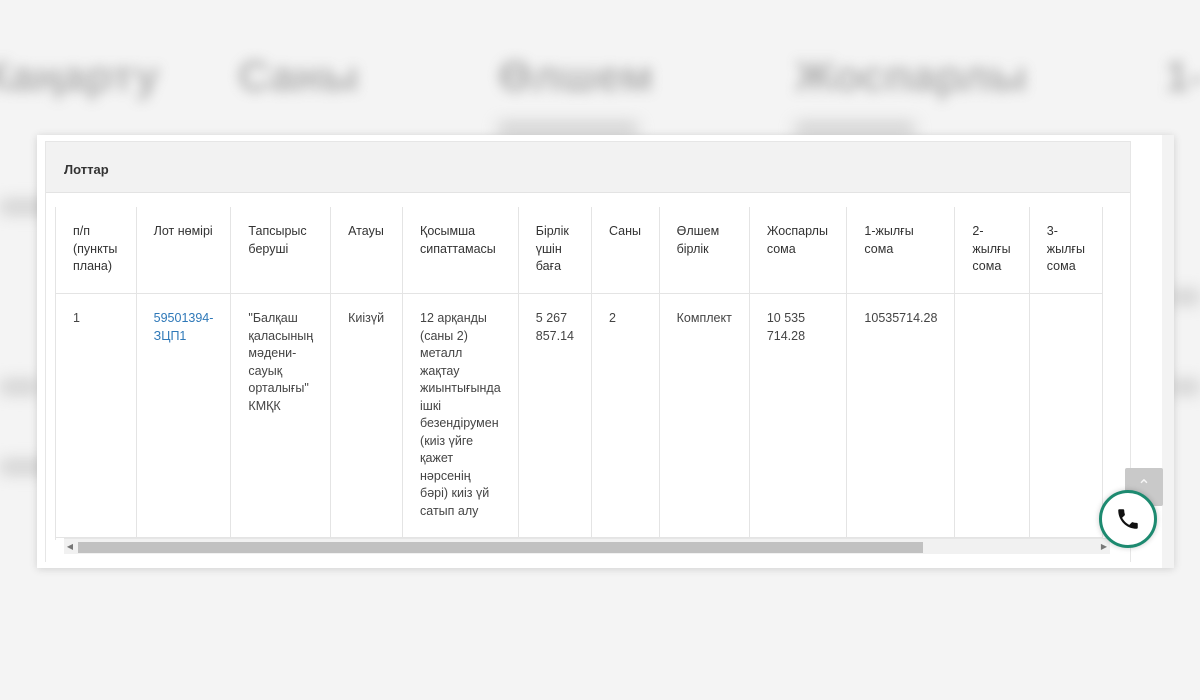 The height and width of the screenshot is (700, 1200). What do you see at coordinates (460, 250) in the screenshot?
I see `column-header: Қосымша сипаттамасы` at bounding box center [460, 250].